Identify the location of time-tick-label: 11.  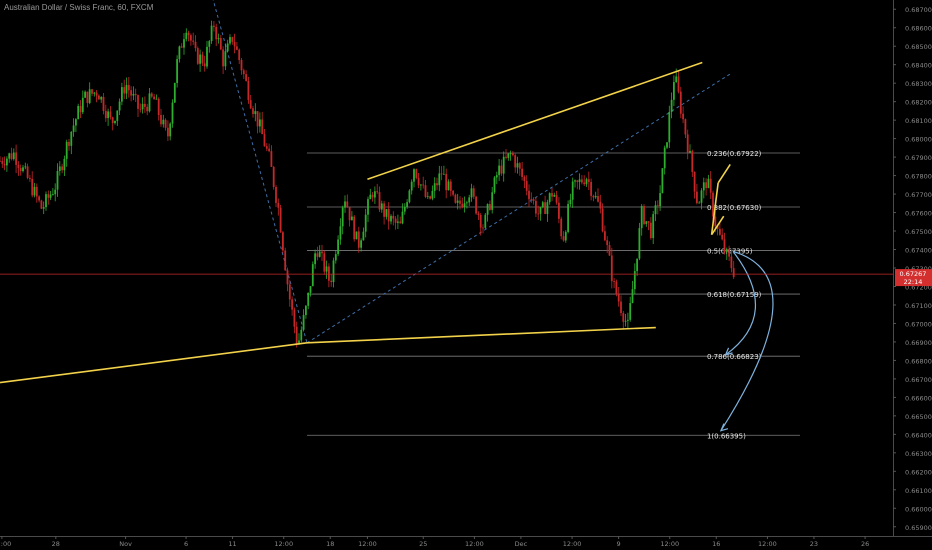
(232, 544).